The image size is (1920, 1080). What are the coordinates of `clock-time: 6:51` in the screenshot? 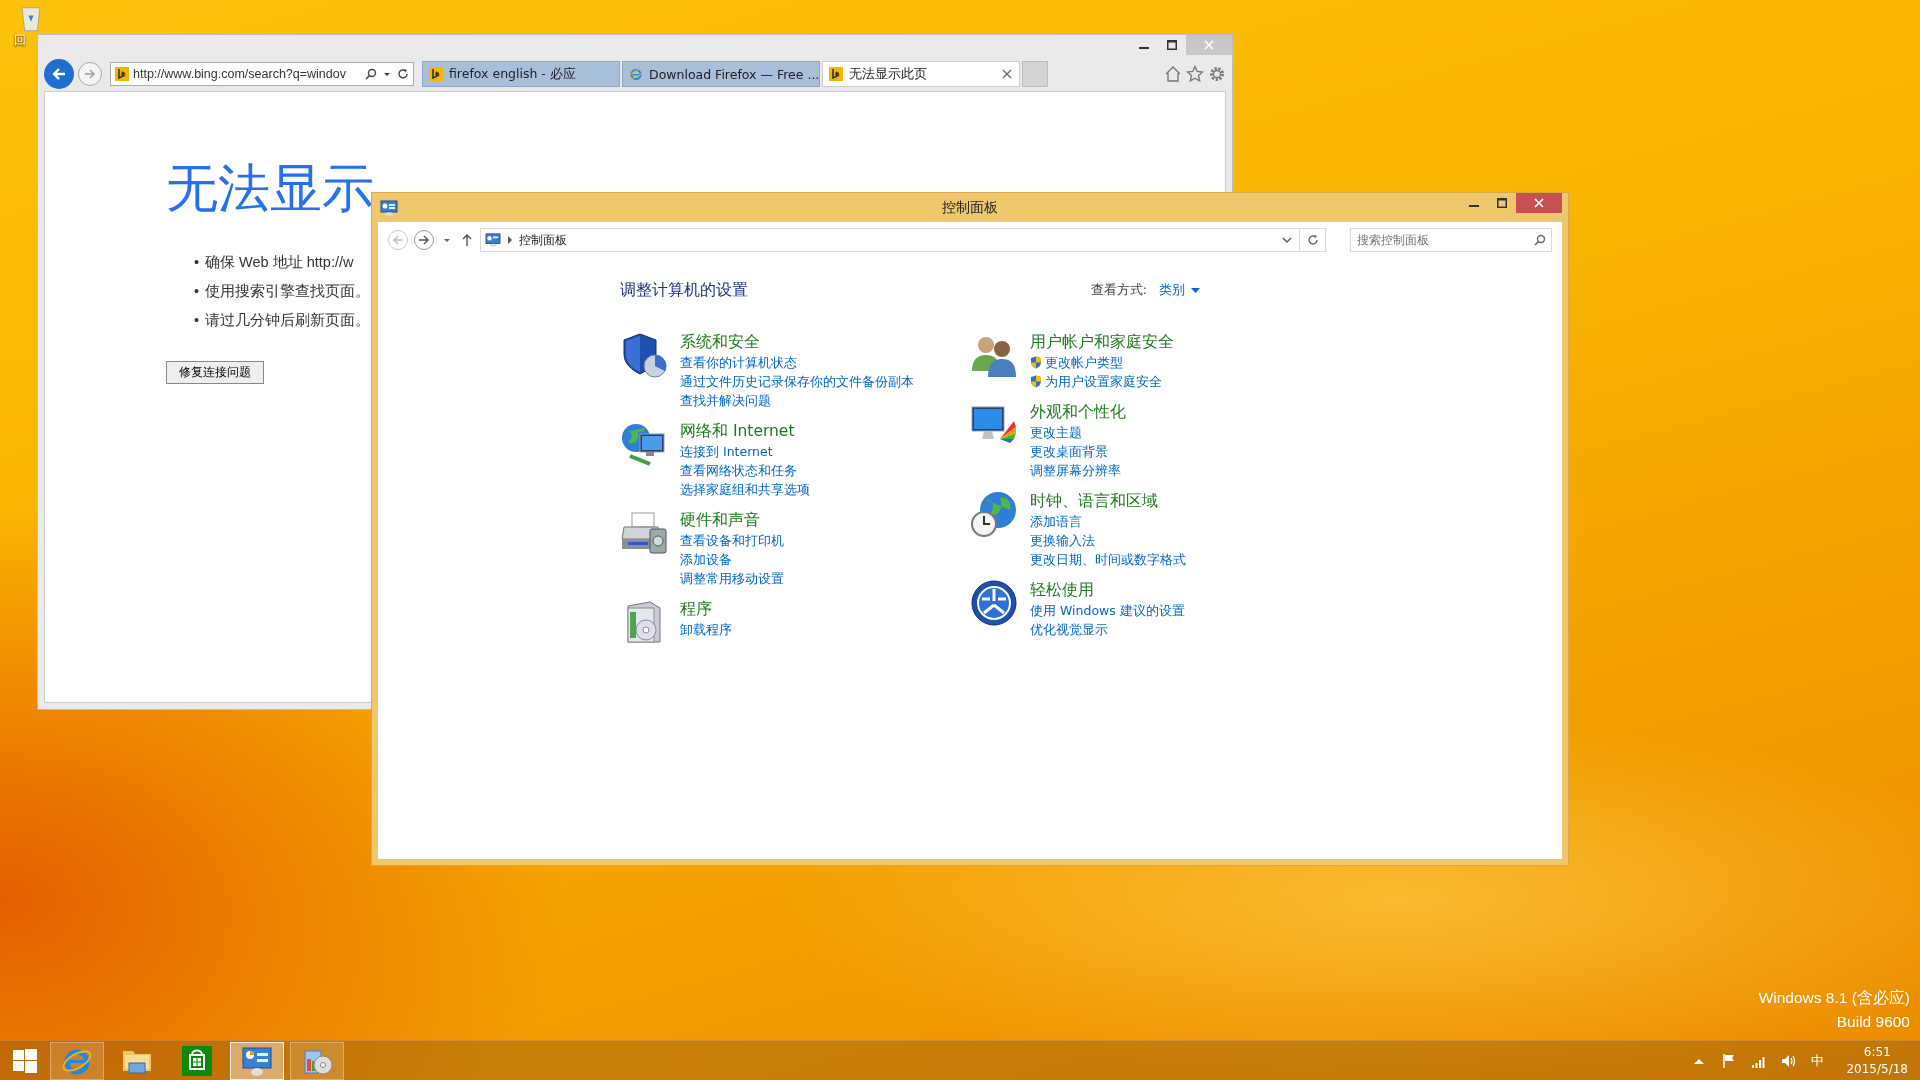 It's located at (1877, 1052).